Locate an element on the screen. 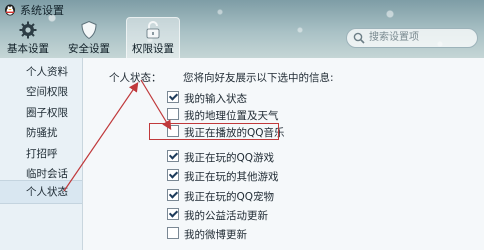  option-charity-updates: 我的公益活动更新 is located at coordinates (217, 215).